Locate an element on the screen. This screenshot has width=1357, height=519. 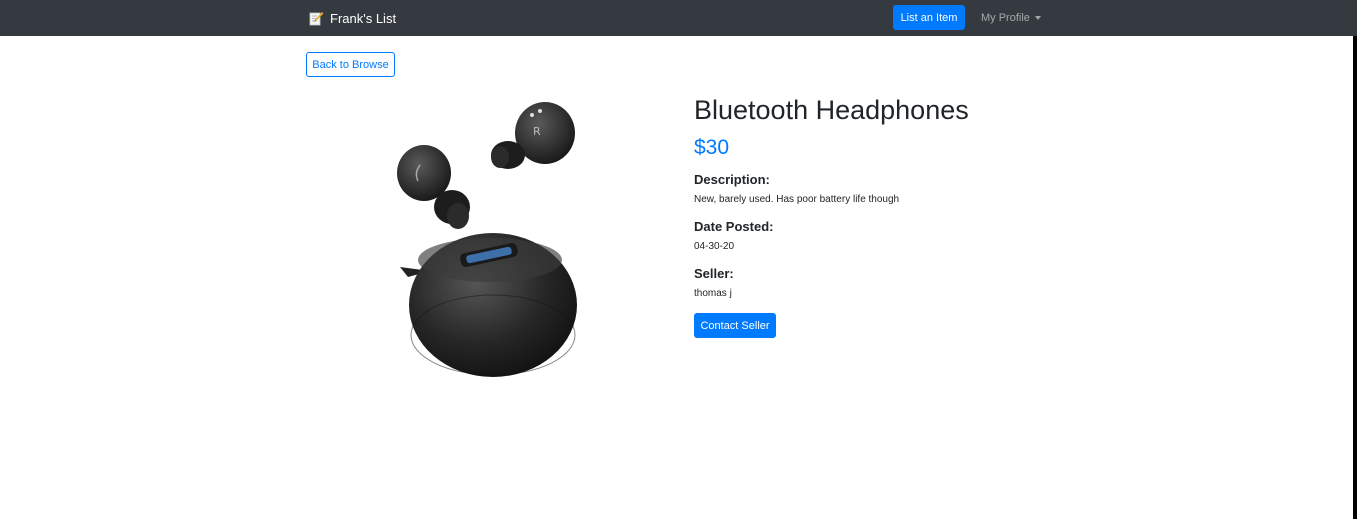
seller-name: thomas j is located at coordinates (713, 293).